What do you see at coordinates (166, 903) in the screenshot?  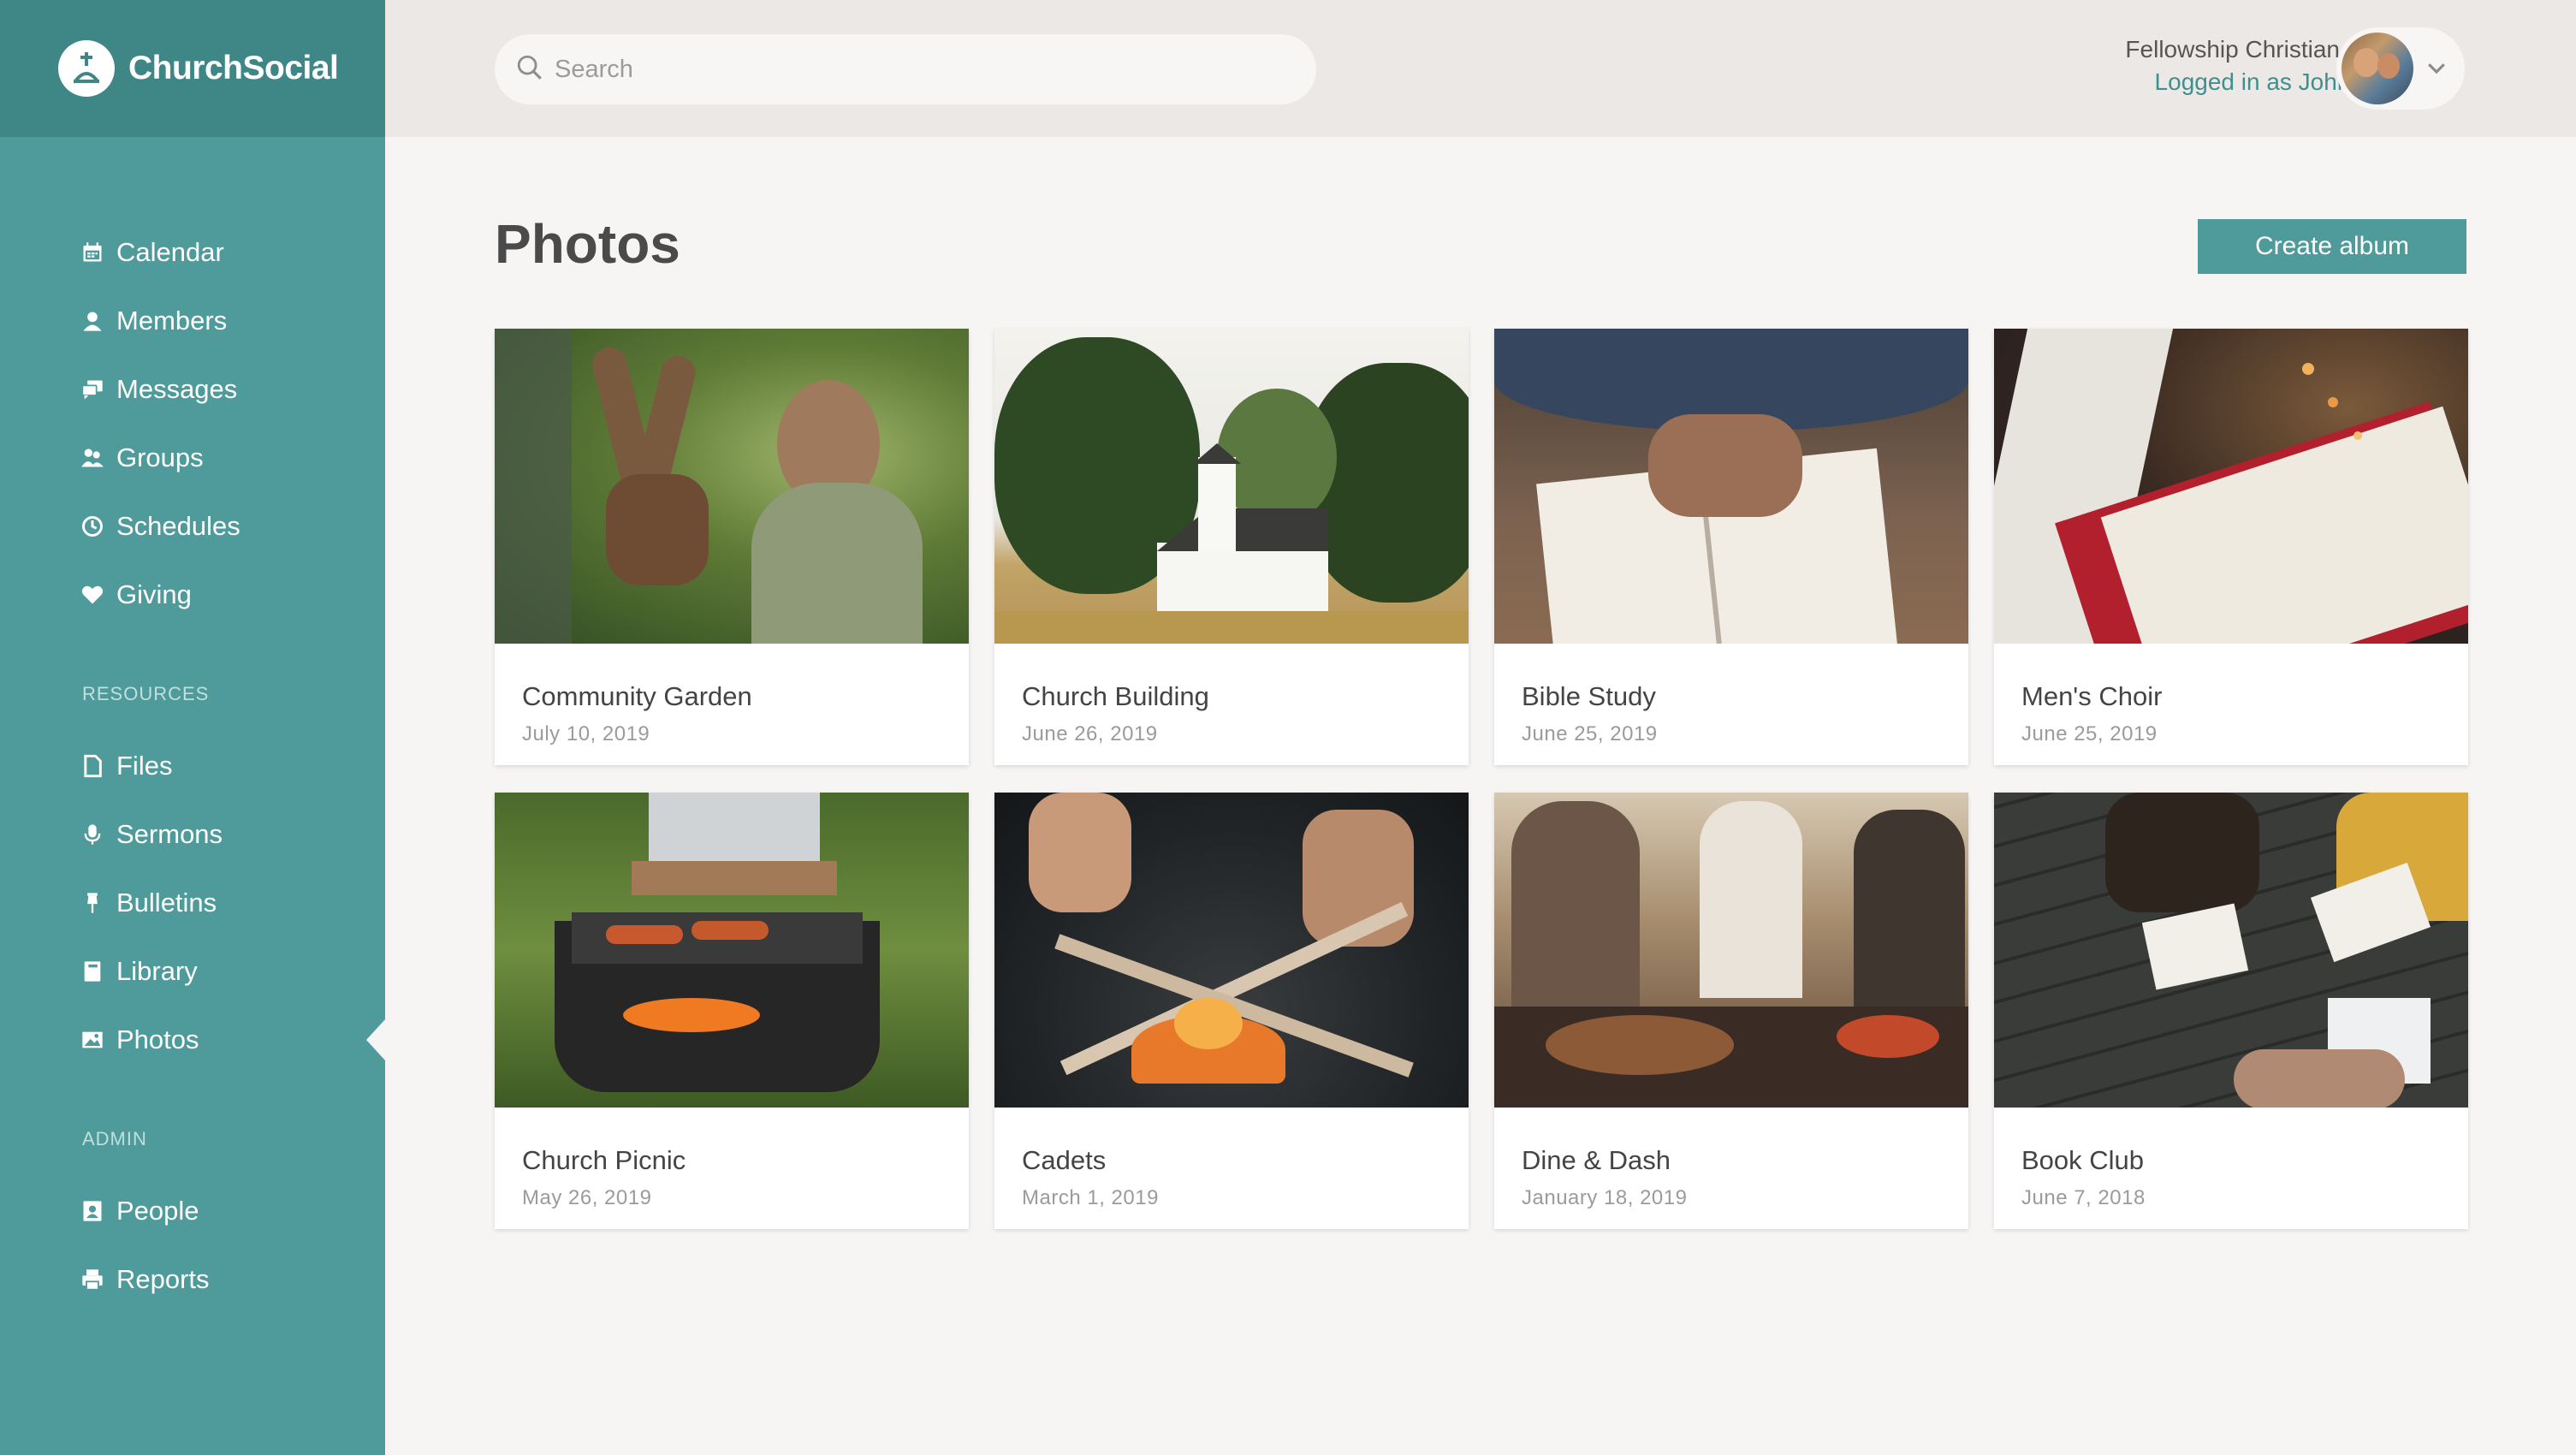 I see `sidebar-item-label: Bulletins` at bounding box center [166, 903].